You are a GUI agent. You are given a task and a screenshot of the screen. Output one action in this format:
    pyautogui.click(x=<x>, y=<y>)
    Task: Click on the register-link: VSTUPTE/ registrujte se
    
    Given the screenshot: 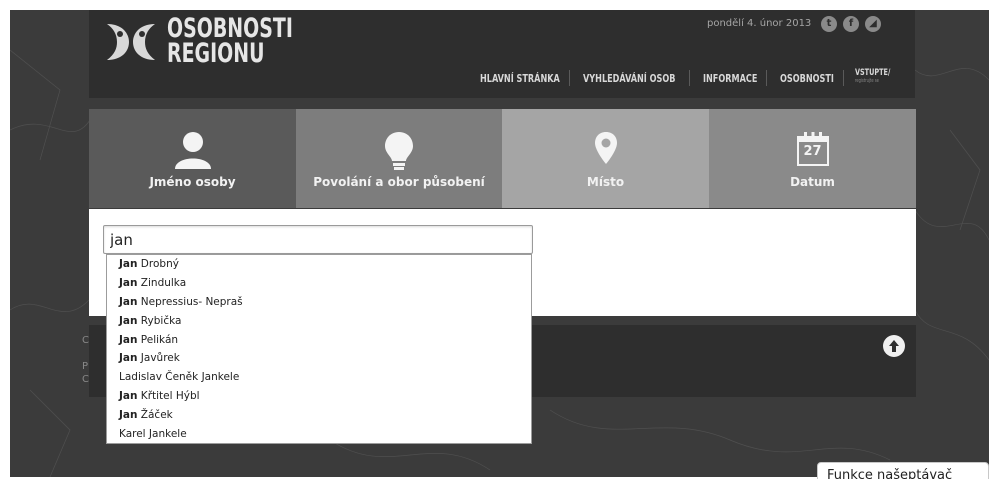 What is the action you would take?
    pyautogui.click(x=872, y=76)
    